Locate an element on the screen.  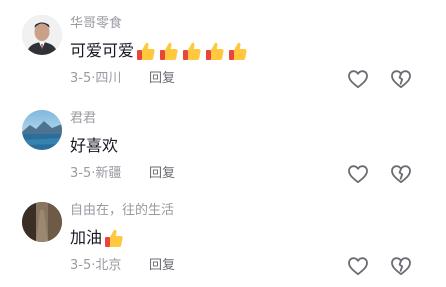
comment-text-body: 好喜欢 is located at coordinates (94, 145).